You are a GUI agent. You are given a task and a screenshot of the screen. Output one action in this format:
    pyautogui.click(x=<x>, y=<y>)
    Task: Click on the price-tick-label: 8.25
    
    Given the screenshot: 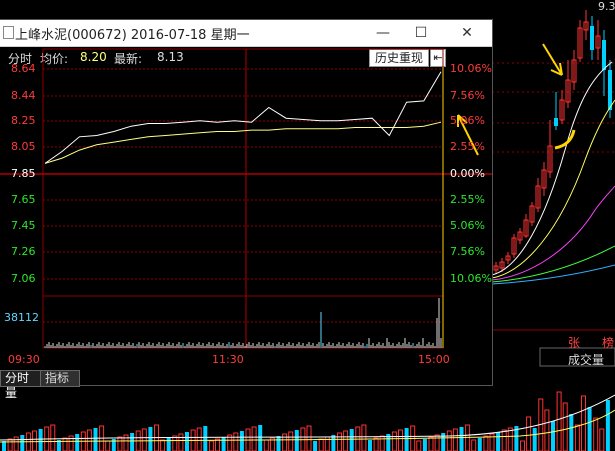 What is the action you would take?
    pyautogui.click(x=23, y=120)
    